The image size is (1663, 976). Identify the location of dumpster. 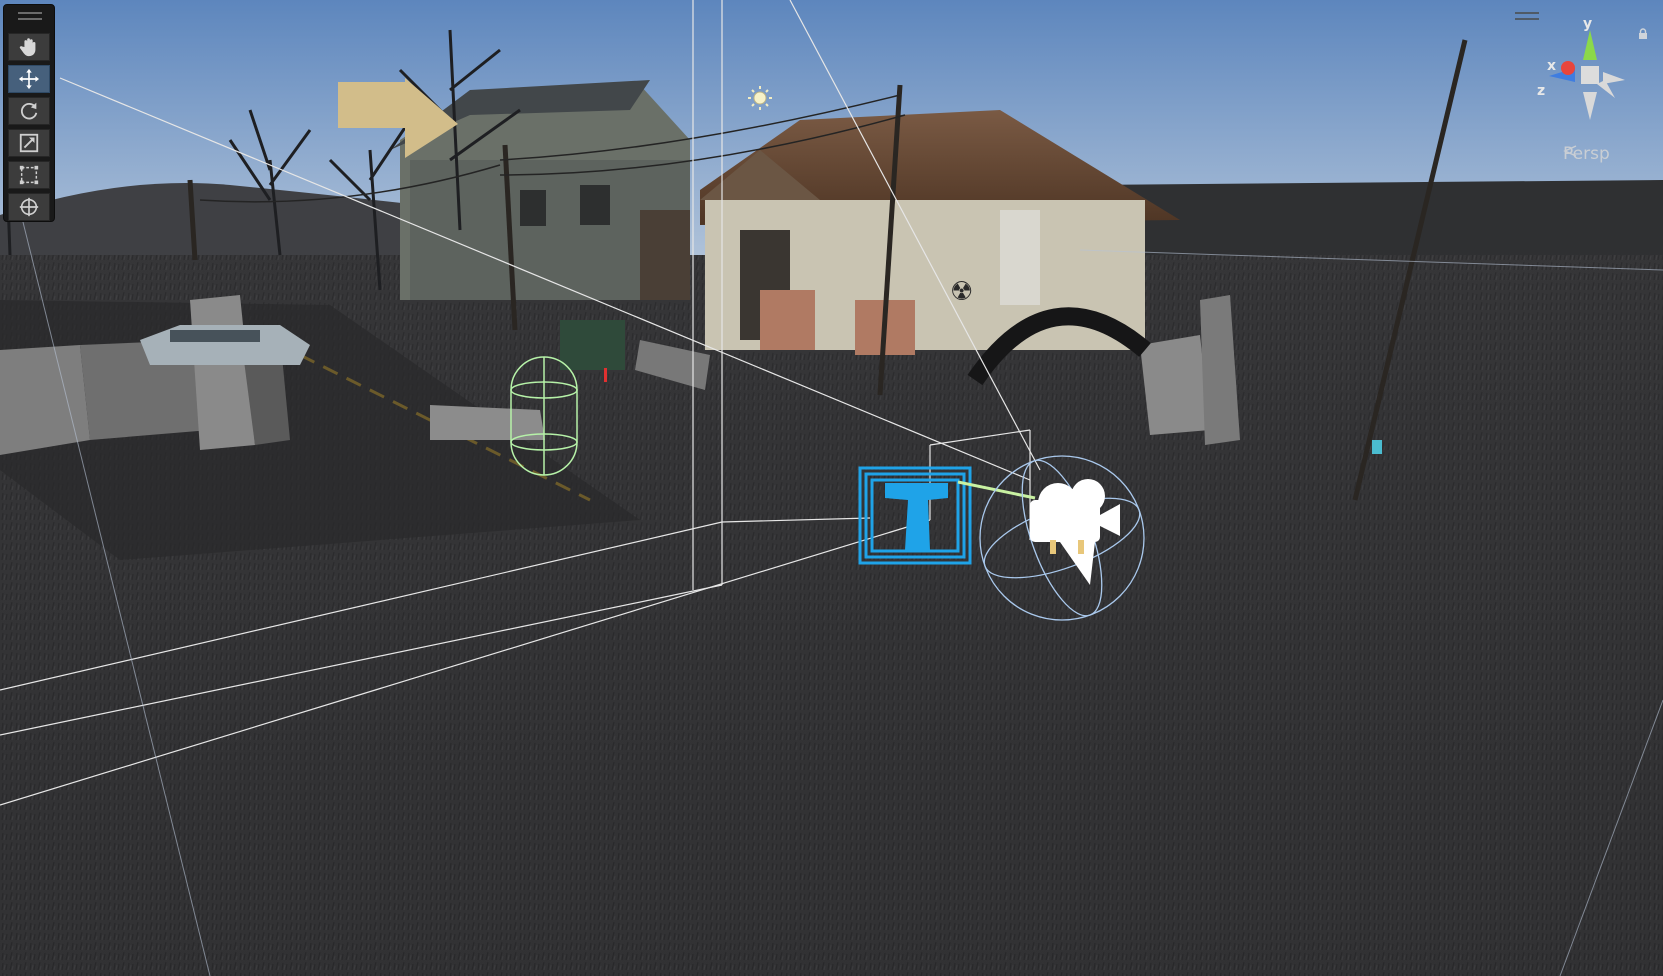
(592, 345).